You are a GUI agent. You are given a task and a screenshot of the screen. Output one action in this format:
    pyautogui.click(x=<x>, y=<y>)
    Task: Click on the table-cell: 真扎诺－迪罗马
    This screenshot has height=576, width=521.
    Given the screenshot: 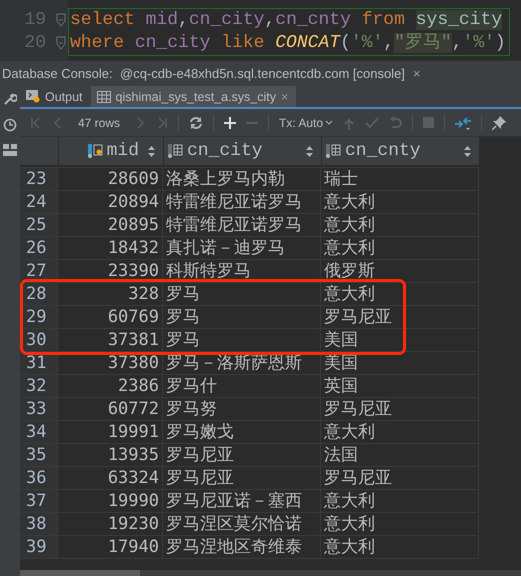 What is the action you would take?
    pyautogui.click(x=242, y=248)
    